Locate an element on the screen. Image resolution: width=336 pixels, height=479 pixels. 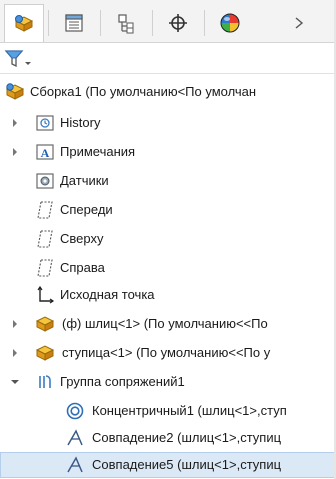
tab-overflow-button is located at coordinates (299, 23).